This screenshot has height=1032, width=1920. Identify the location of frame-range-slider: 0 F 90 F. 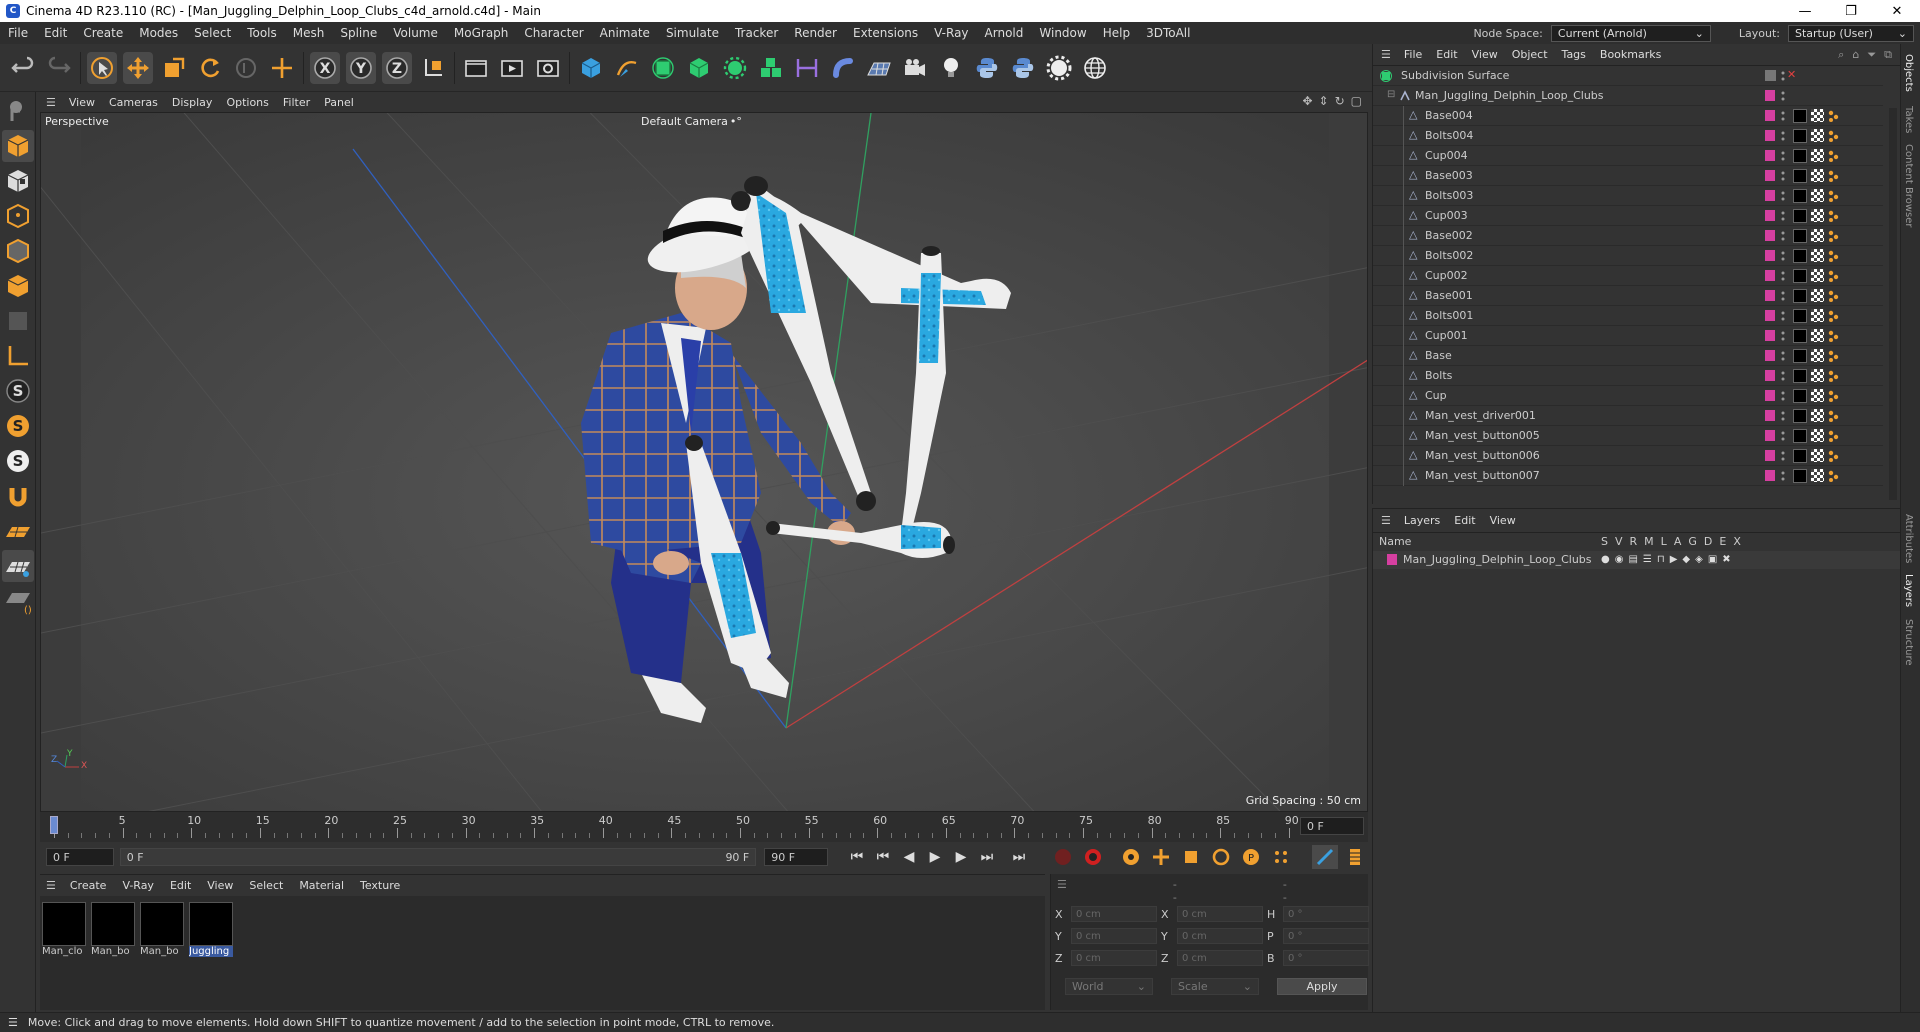
(438, 857).